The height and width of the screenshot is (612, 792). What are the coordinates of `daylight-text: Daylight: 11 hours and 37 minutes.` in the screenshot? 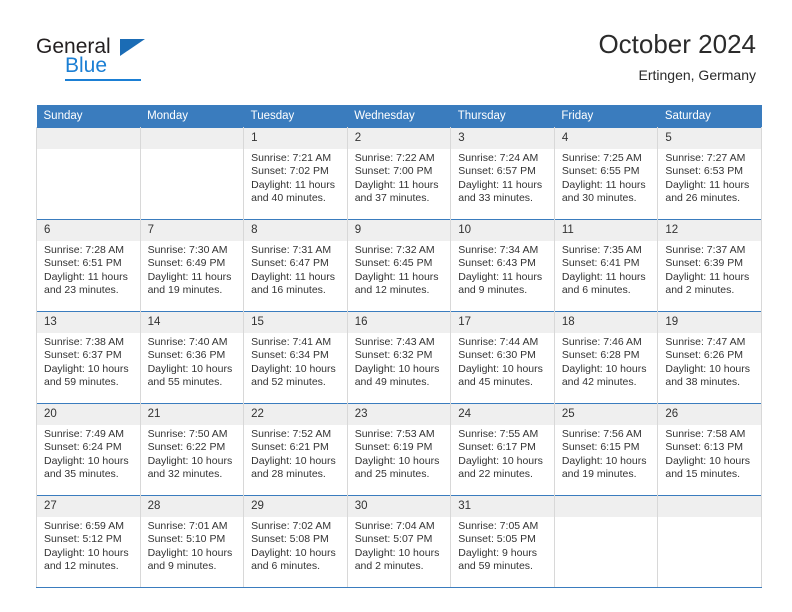 It's located at (396, 191).